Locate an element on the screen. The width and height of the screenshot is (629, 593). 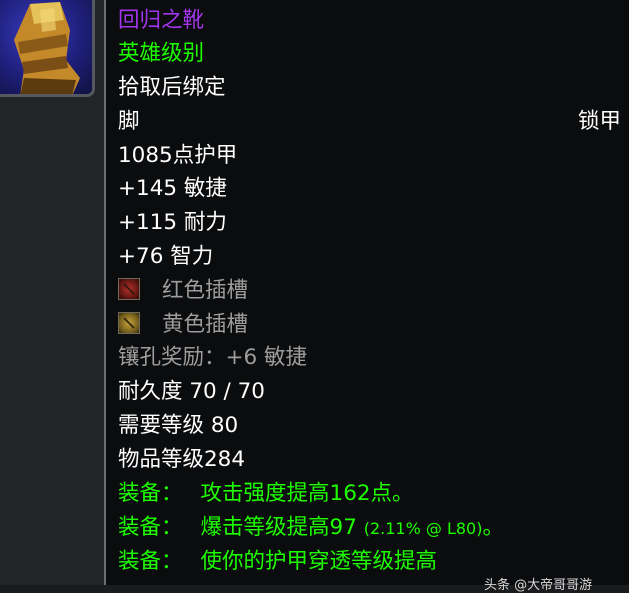
equip-effect-crit: 装备： 爆击等级提高97 (2.11% @ L80)。 is located at coordinates (369, 528).